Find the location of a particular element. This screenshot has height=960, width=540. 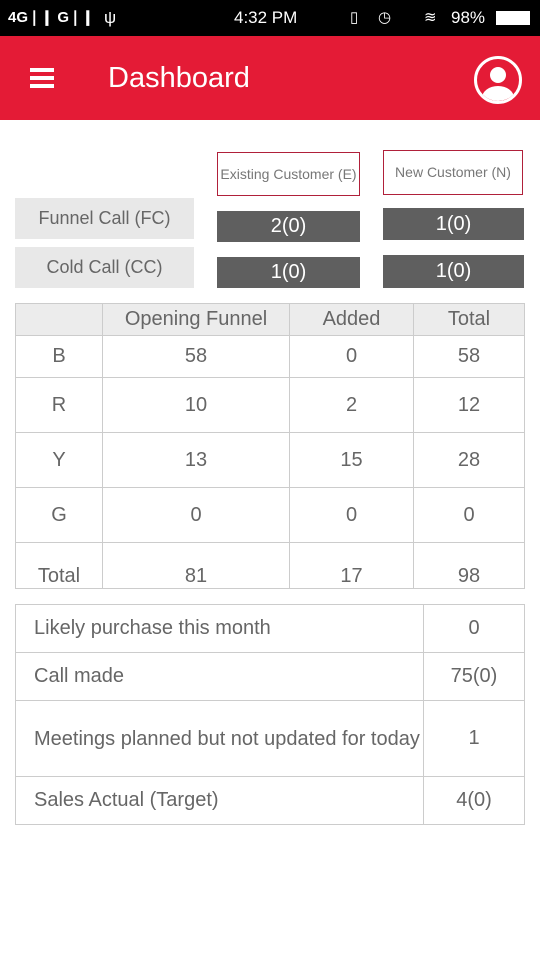

cell: G is located at coordinates (59, 515).